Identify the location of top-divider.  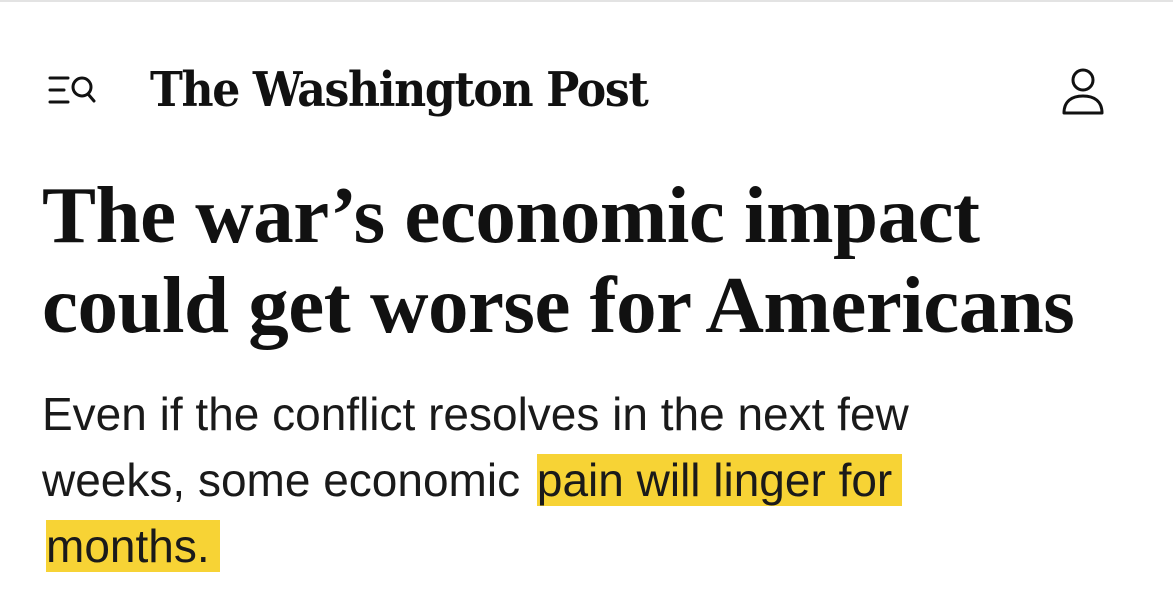
(586, 1).